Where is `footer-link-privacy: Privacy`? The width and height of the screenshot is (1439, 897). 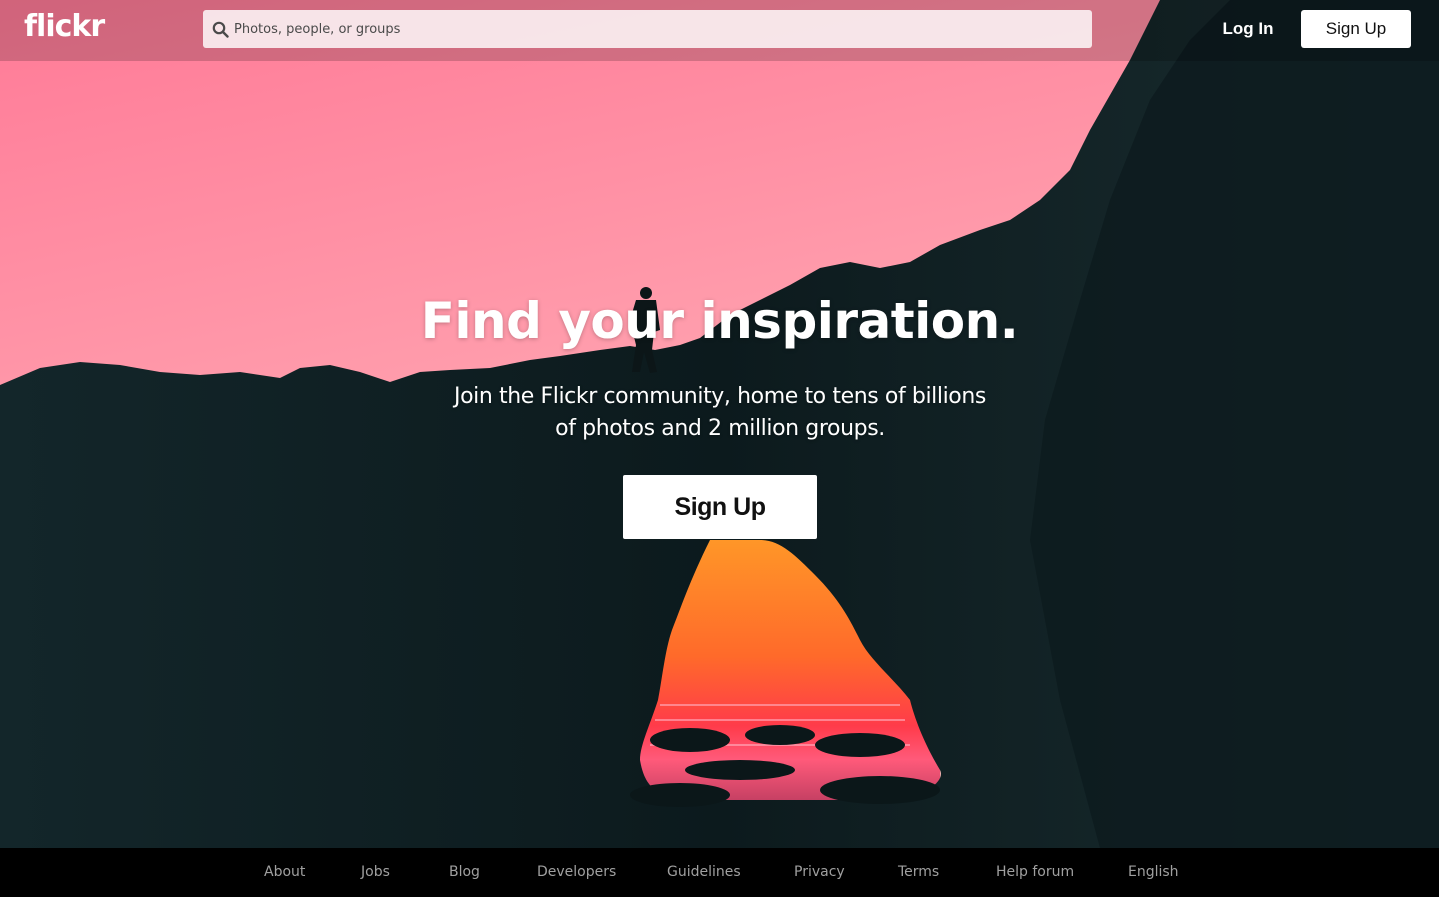 footer-link-privacy: Privacy is located at coordinates (819, 872).